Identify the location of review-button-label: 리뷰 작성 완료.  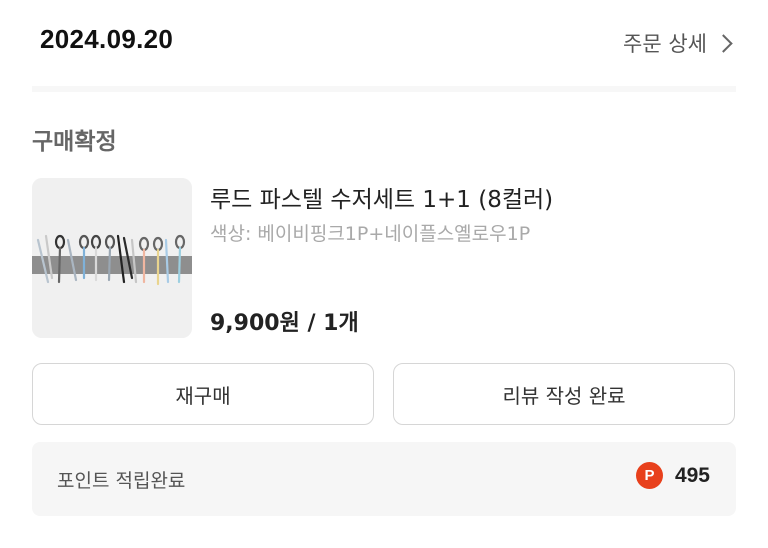
(564, 395).